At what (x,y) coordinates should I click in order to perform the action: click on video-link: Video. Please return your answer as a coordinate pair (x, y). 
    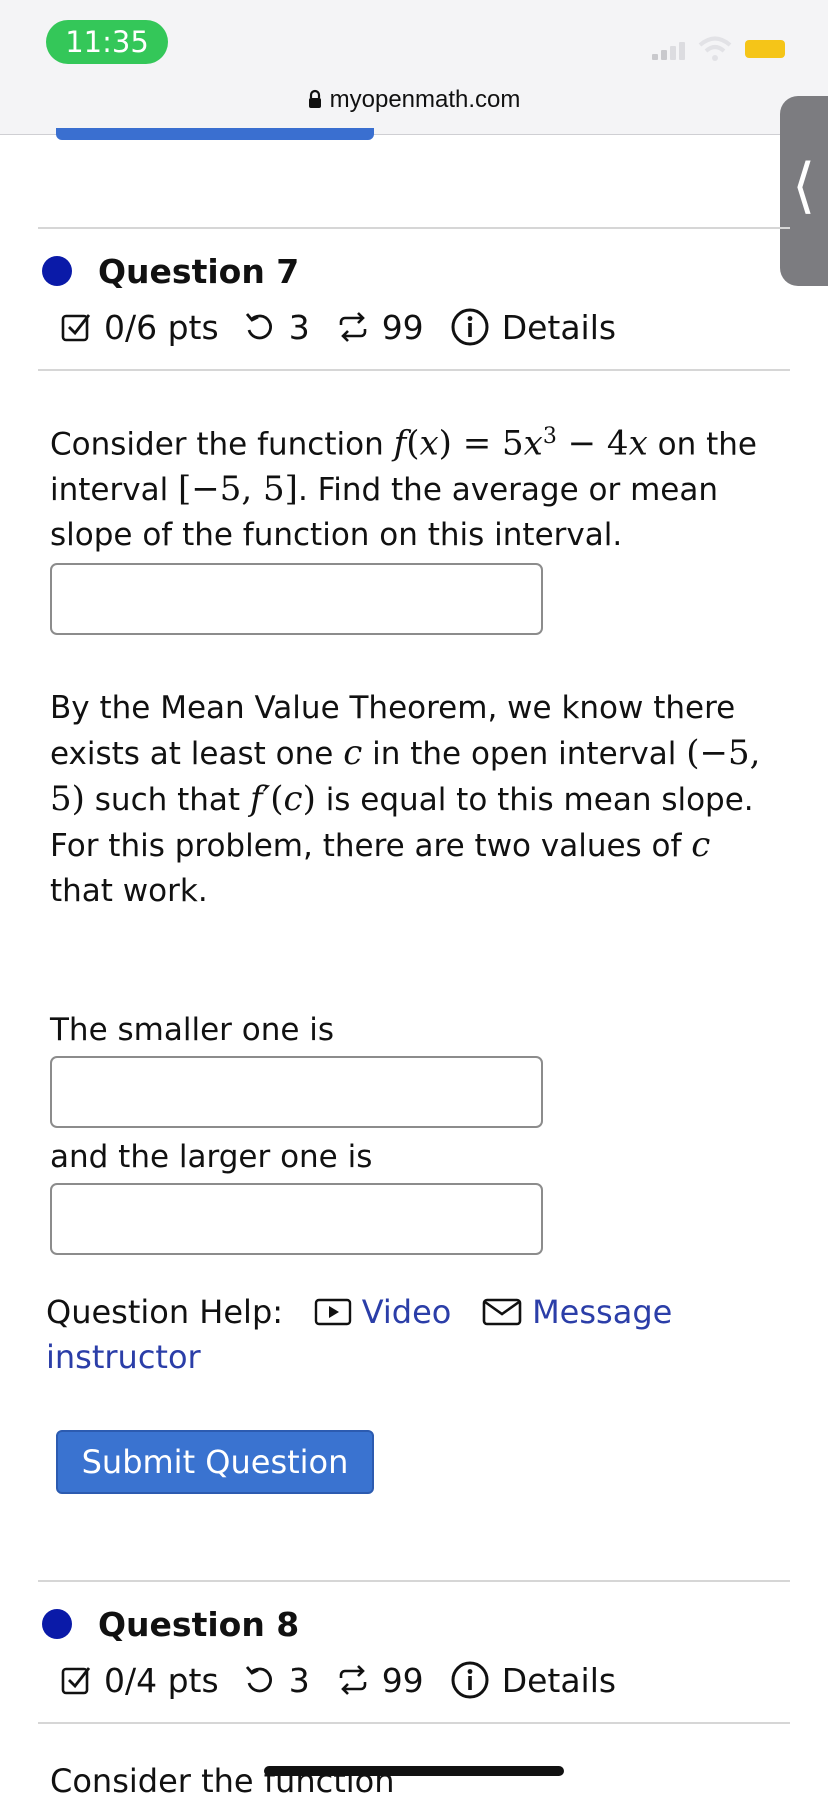
    Looking at the image, I should click on (407, 1312).